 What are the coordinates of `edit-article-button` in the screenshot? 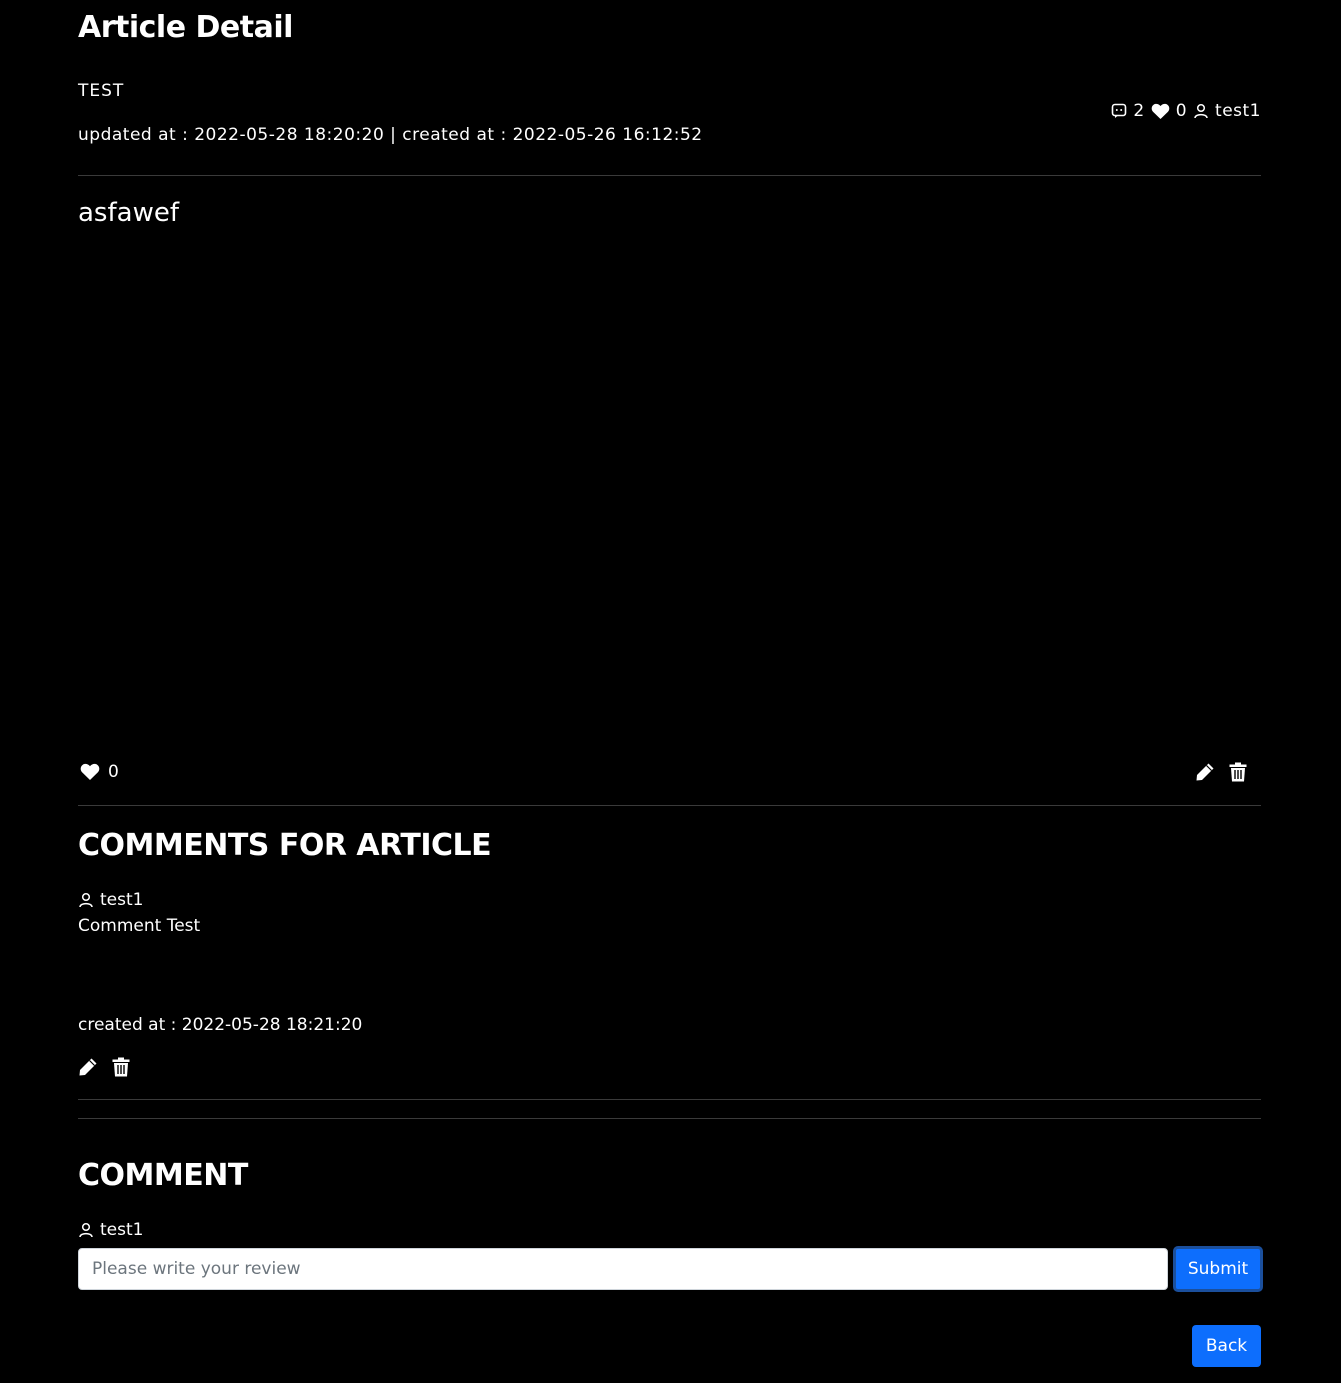 It's located at (1205, 772).